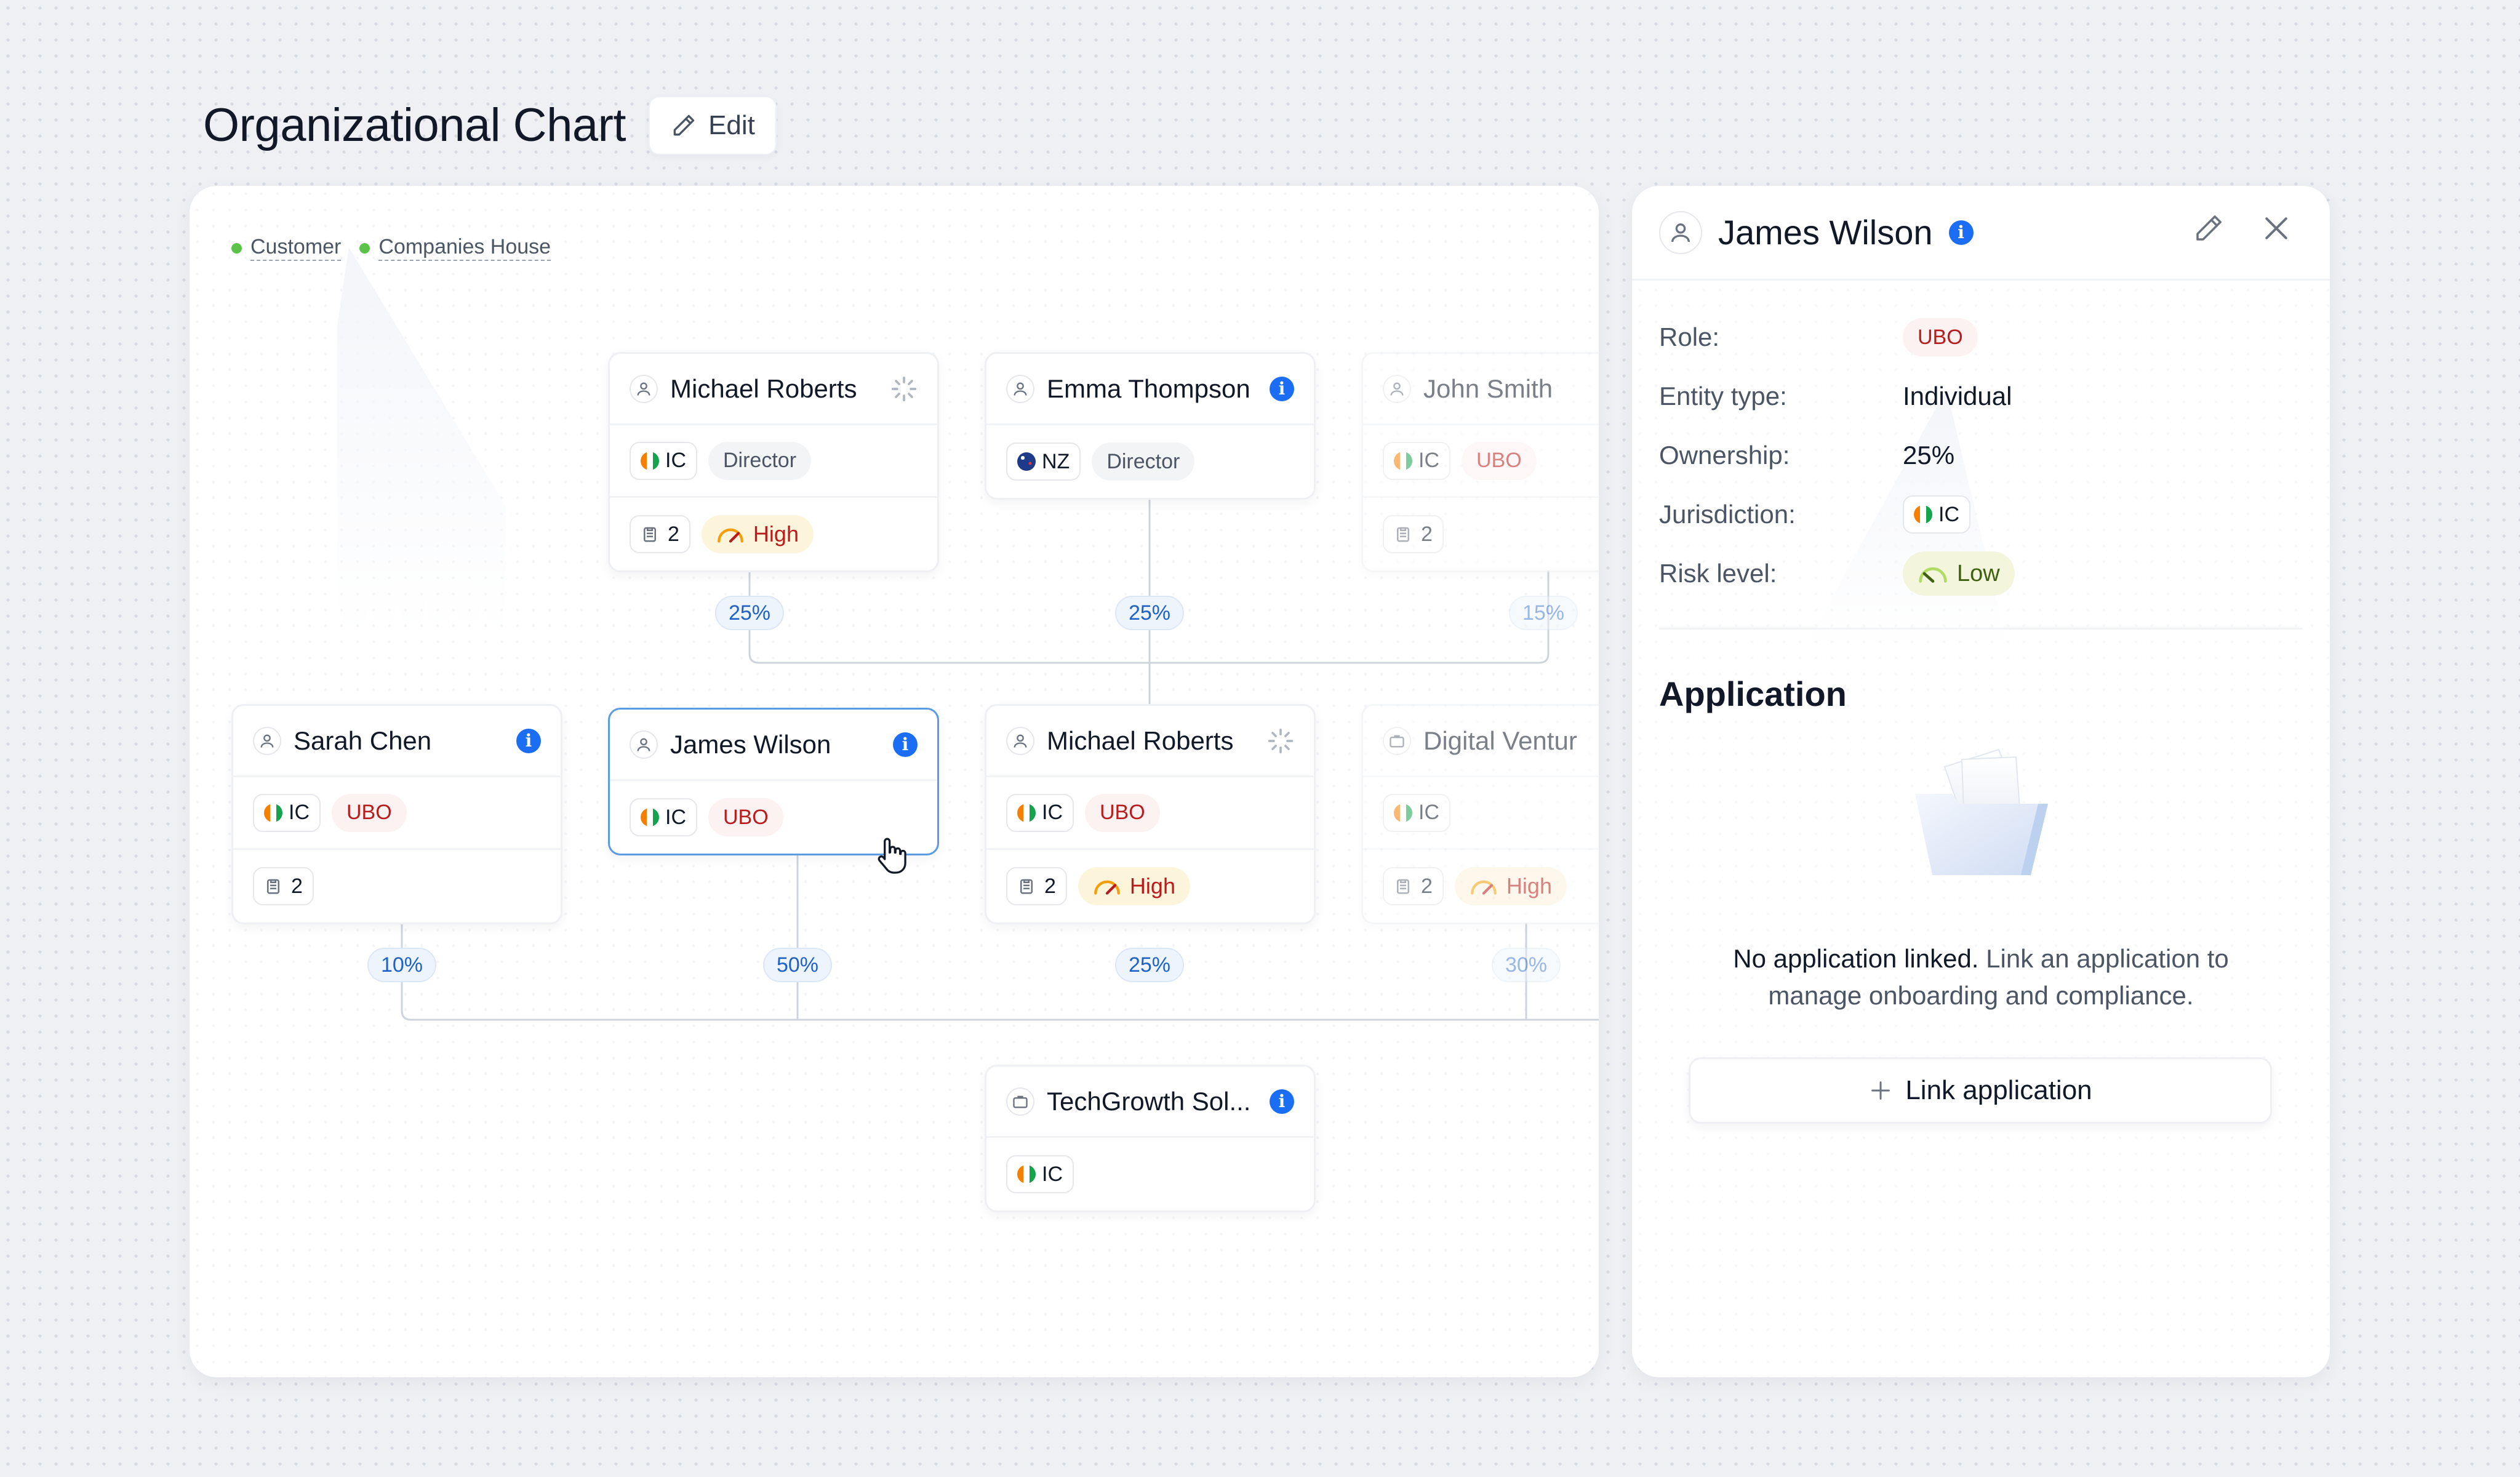  What do you see at coordinates (1480, 814) in the screenshot?
I see `org-node-digital-ventures: Digital Ventur IC 2 High` at bounding box center [1480, 814].